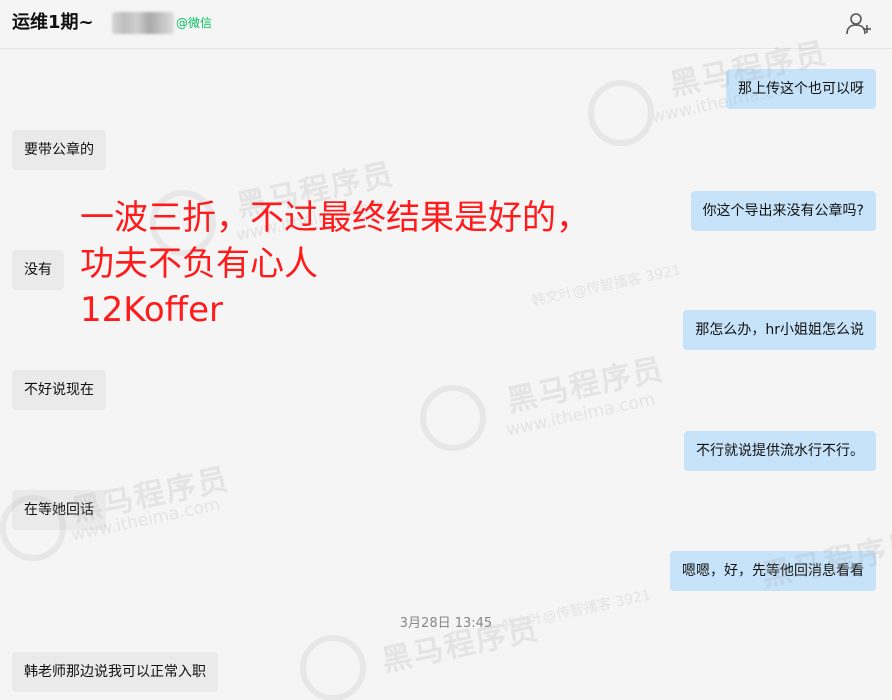  I want to click on message-bubble: 在等她回话, so click(59, 510).